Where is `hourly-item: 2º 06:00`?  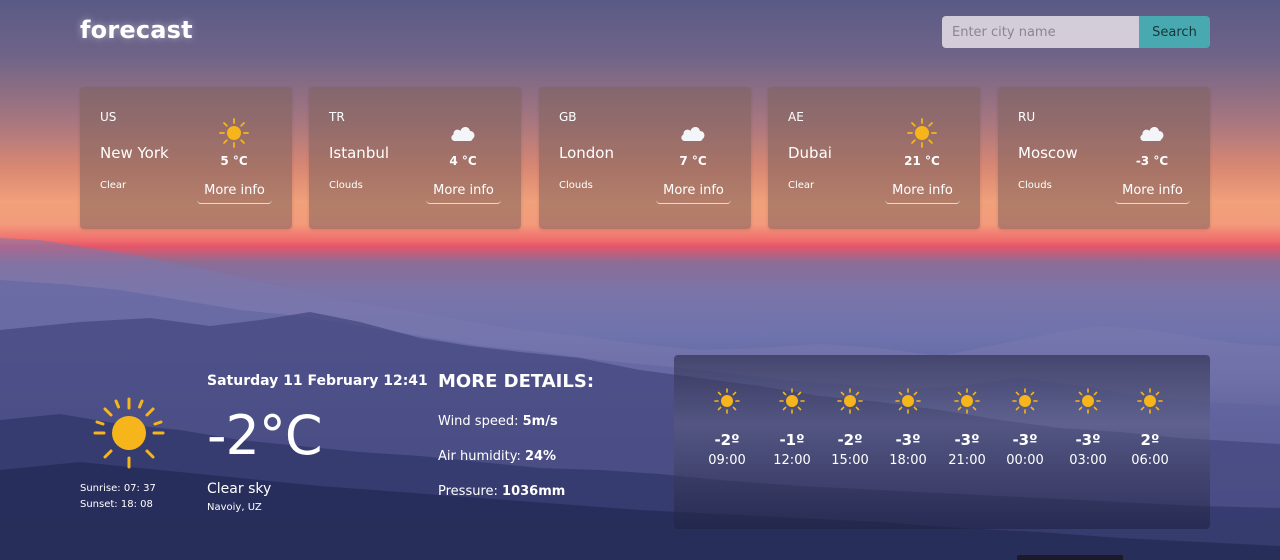 hourly-item: 2º 06:00 is located at coordinates (1150, 427).